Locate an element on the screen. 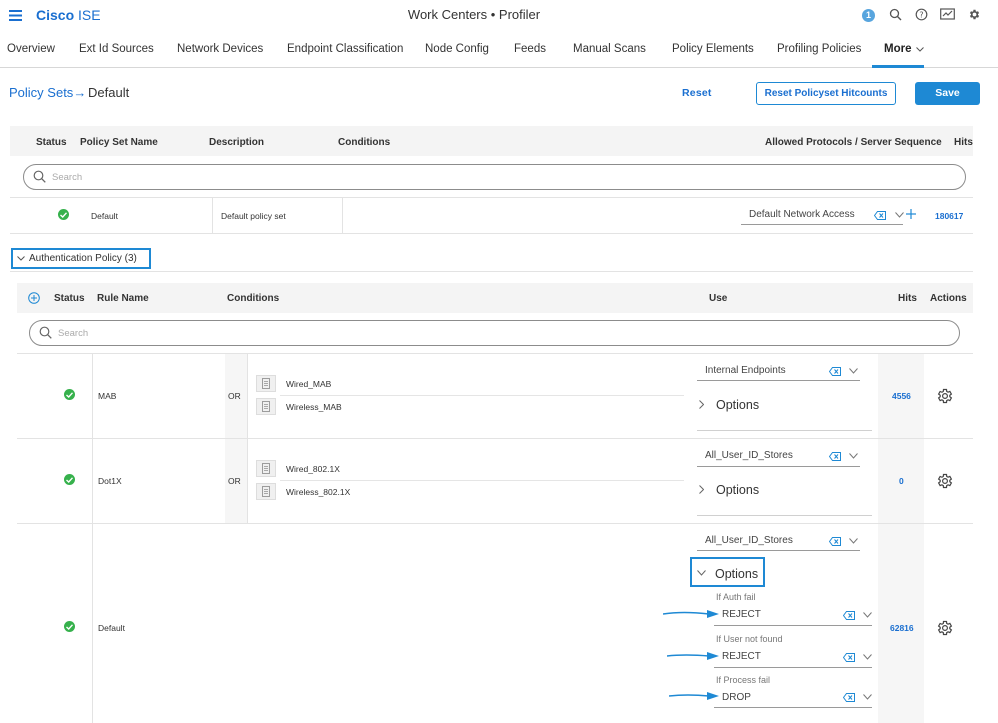 The width and height of the screenshot is (998, 723). dashboard-icon is located at coordinates (947, 14).